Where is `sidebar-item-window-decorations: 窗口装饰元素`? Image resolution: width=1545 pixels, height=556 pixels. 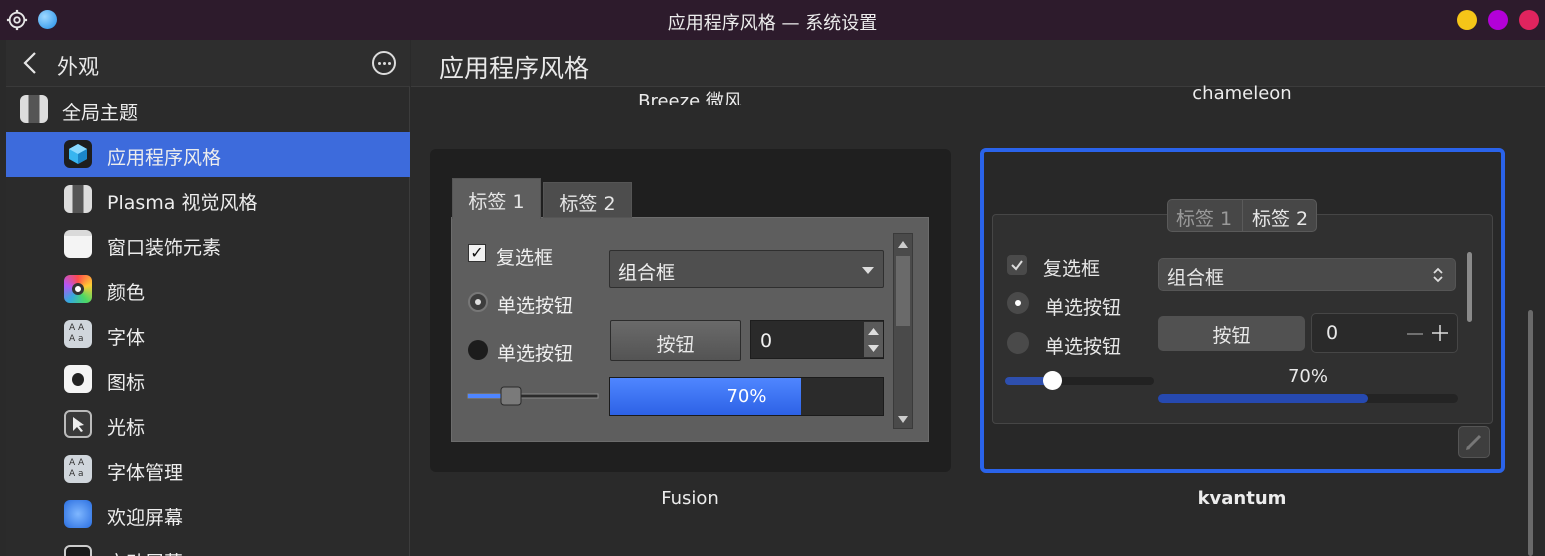
sidebar-item-window-decorations: 窗口装饰元素 is located at coordinates (208, 244).